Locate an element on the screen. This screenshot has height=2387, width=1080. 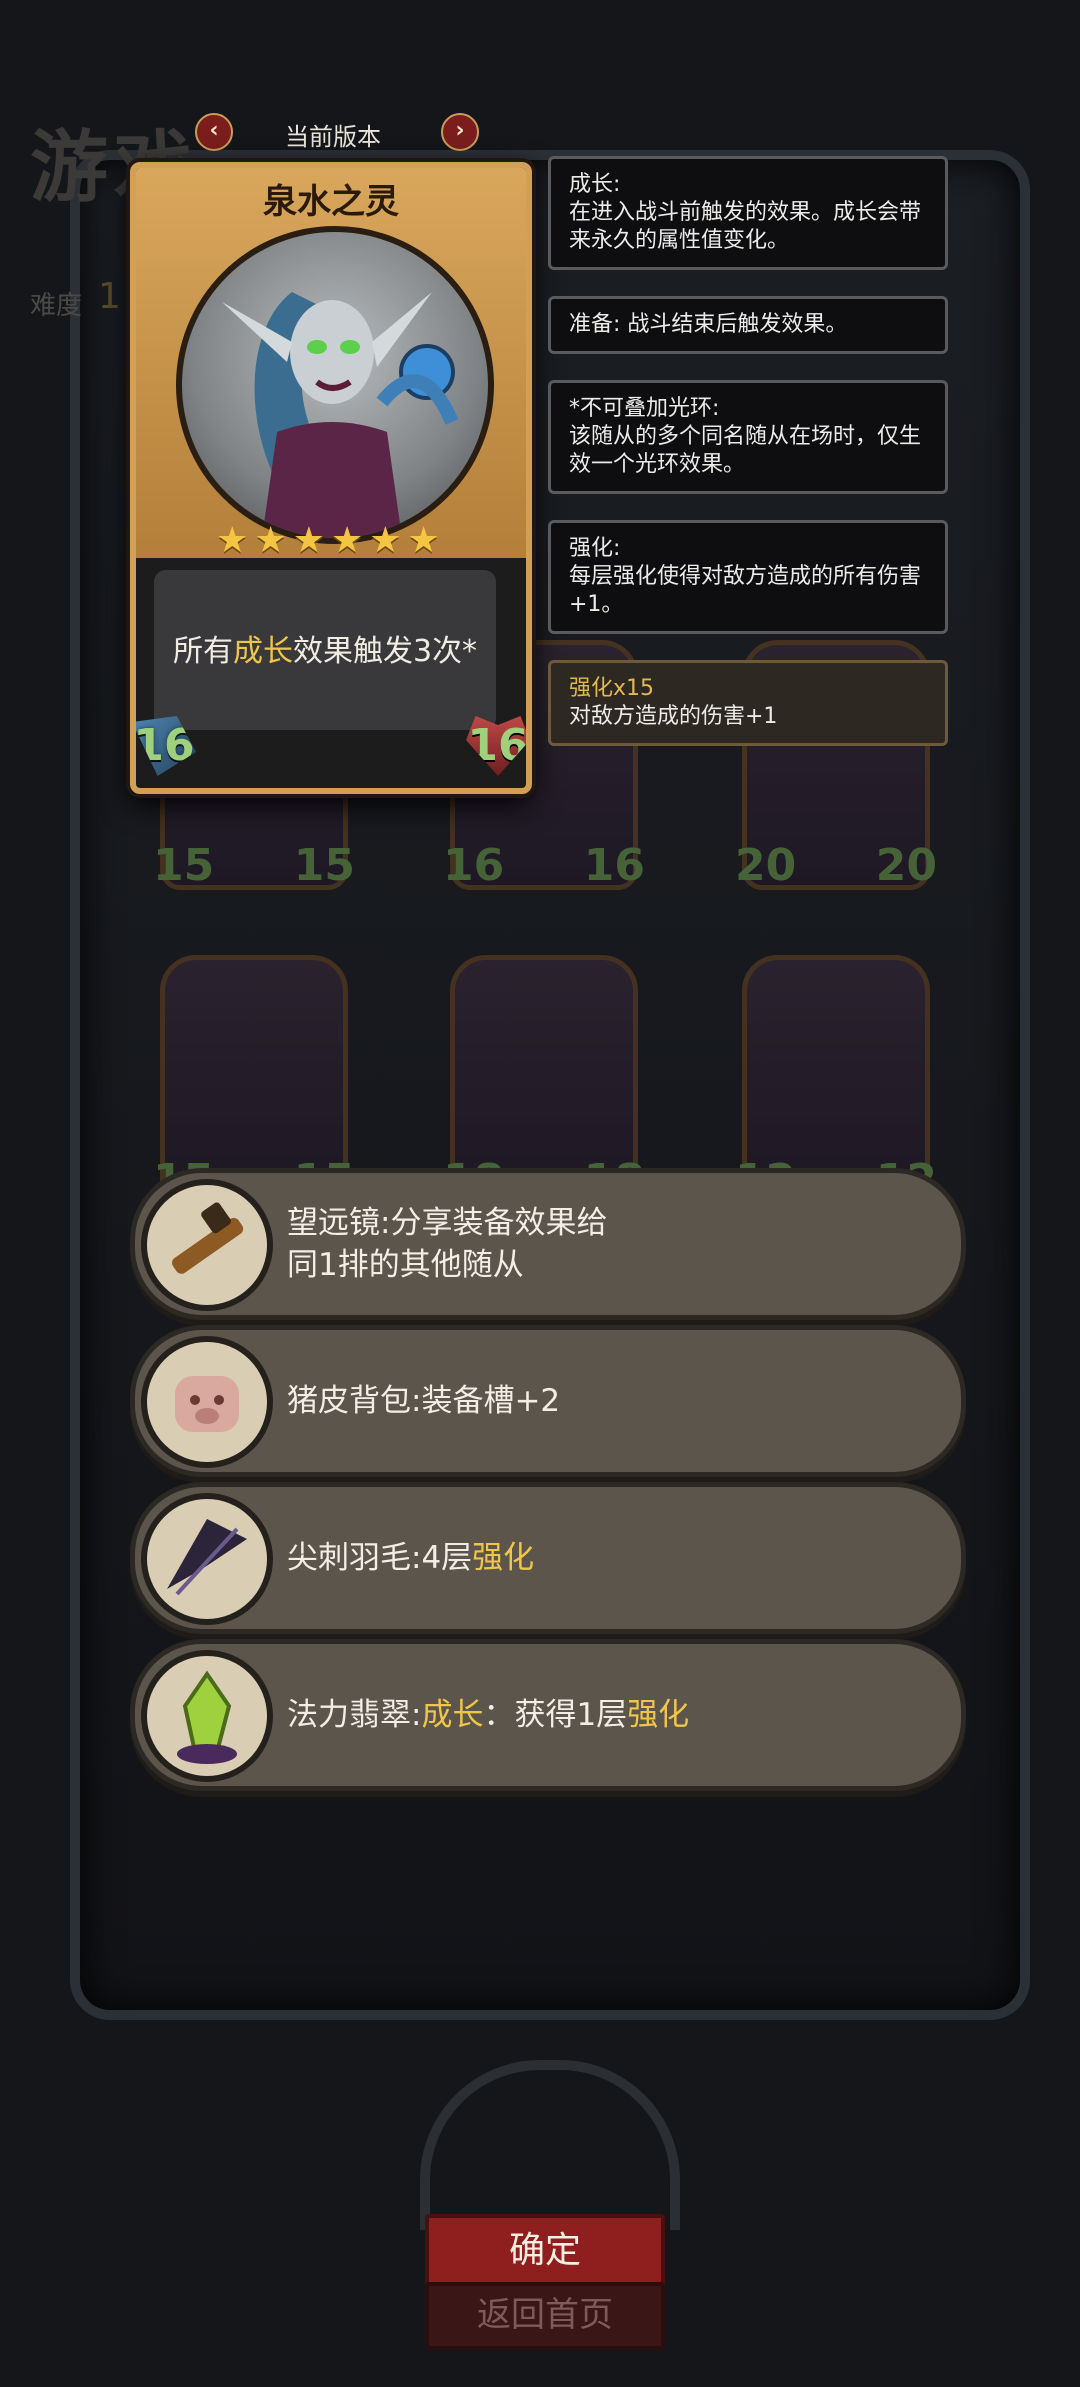
equipment-text: 尖刺羽毛:4层 强化 is located at coordinates (411, 1558).